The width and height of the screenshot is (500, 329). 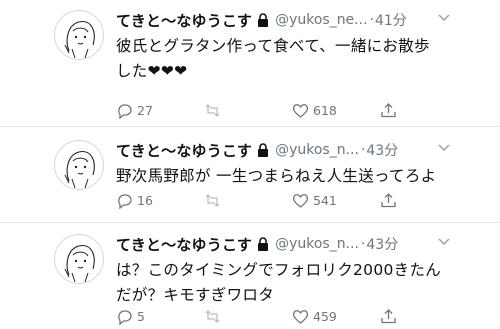 I want to click on like-button: 459, so click(x=314, y=316).